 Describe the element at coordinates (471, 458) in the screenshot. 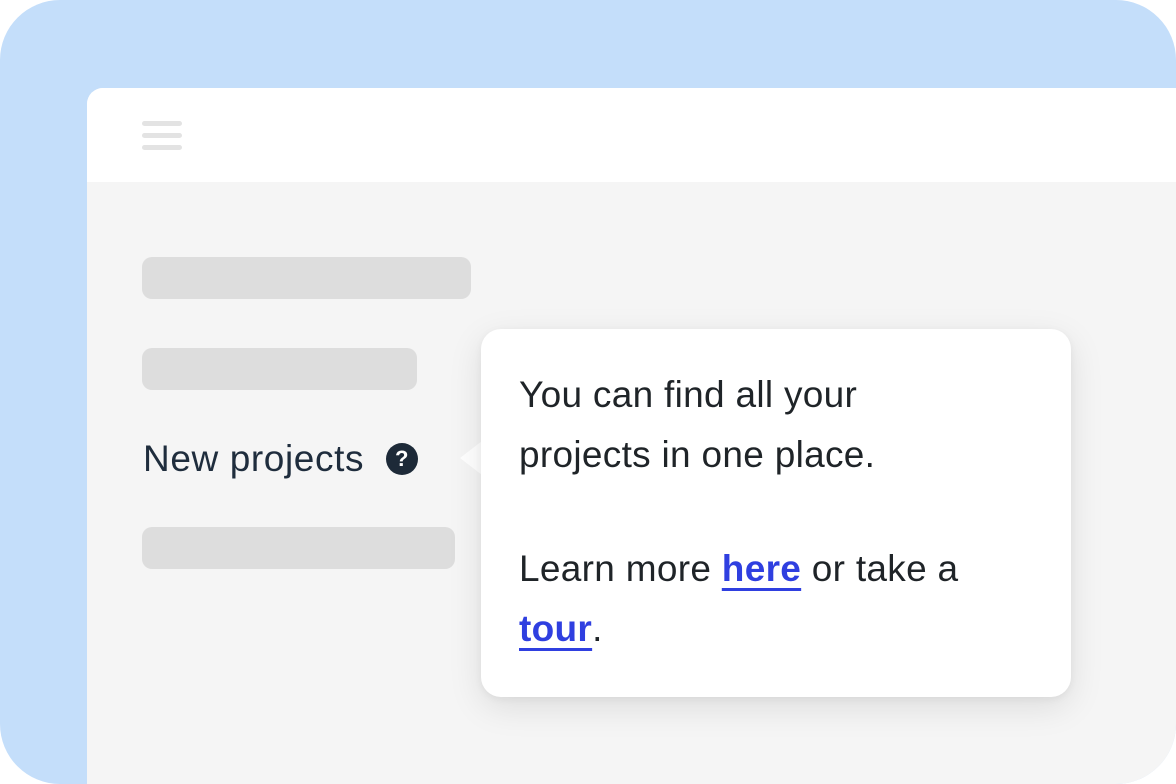

I see `tooltip-pointer` at that location.